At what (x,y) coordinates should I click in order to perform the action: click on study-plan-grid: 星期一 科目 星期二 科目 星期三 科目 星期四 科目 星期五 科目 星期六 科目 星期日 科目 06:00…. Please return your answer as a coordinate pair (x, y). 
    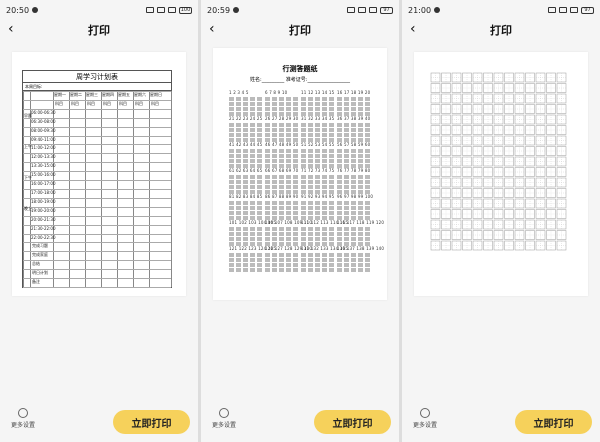
    Looking at the image, I should click on (97, 189).